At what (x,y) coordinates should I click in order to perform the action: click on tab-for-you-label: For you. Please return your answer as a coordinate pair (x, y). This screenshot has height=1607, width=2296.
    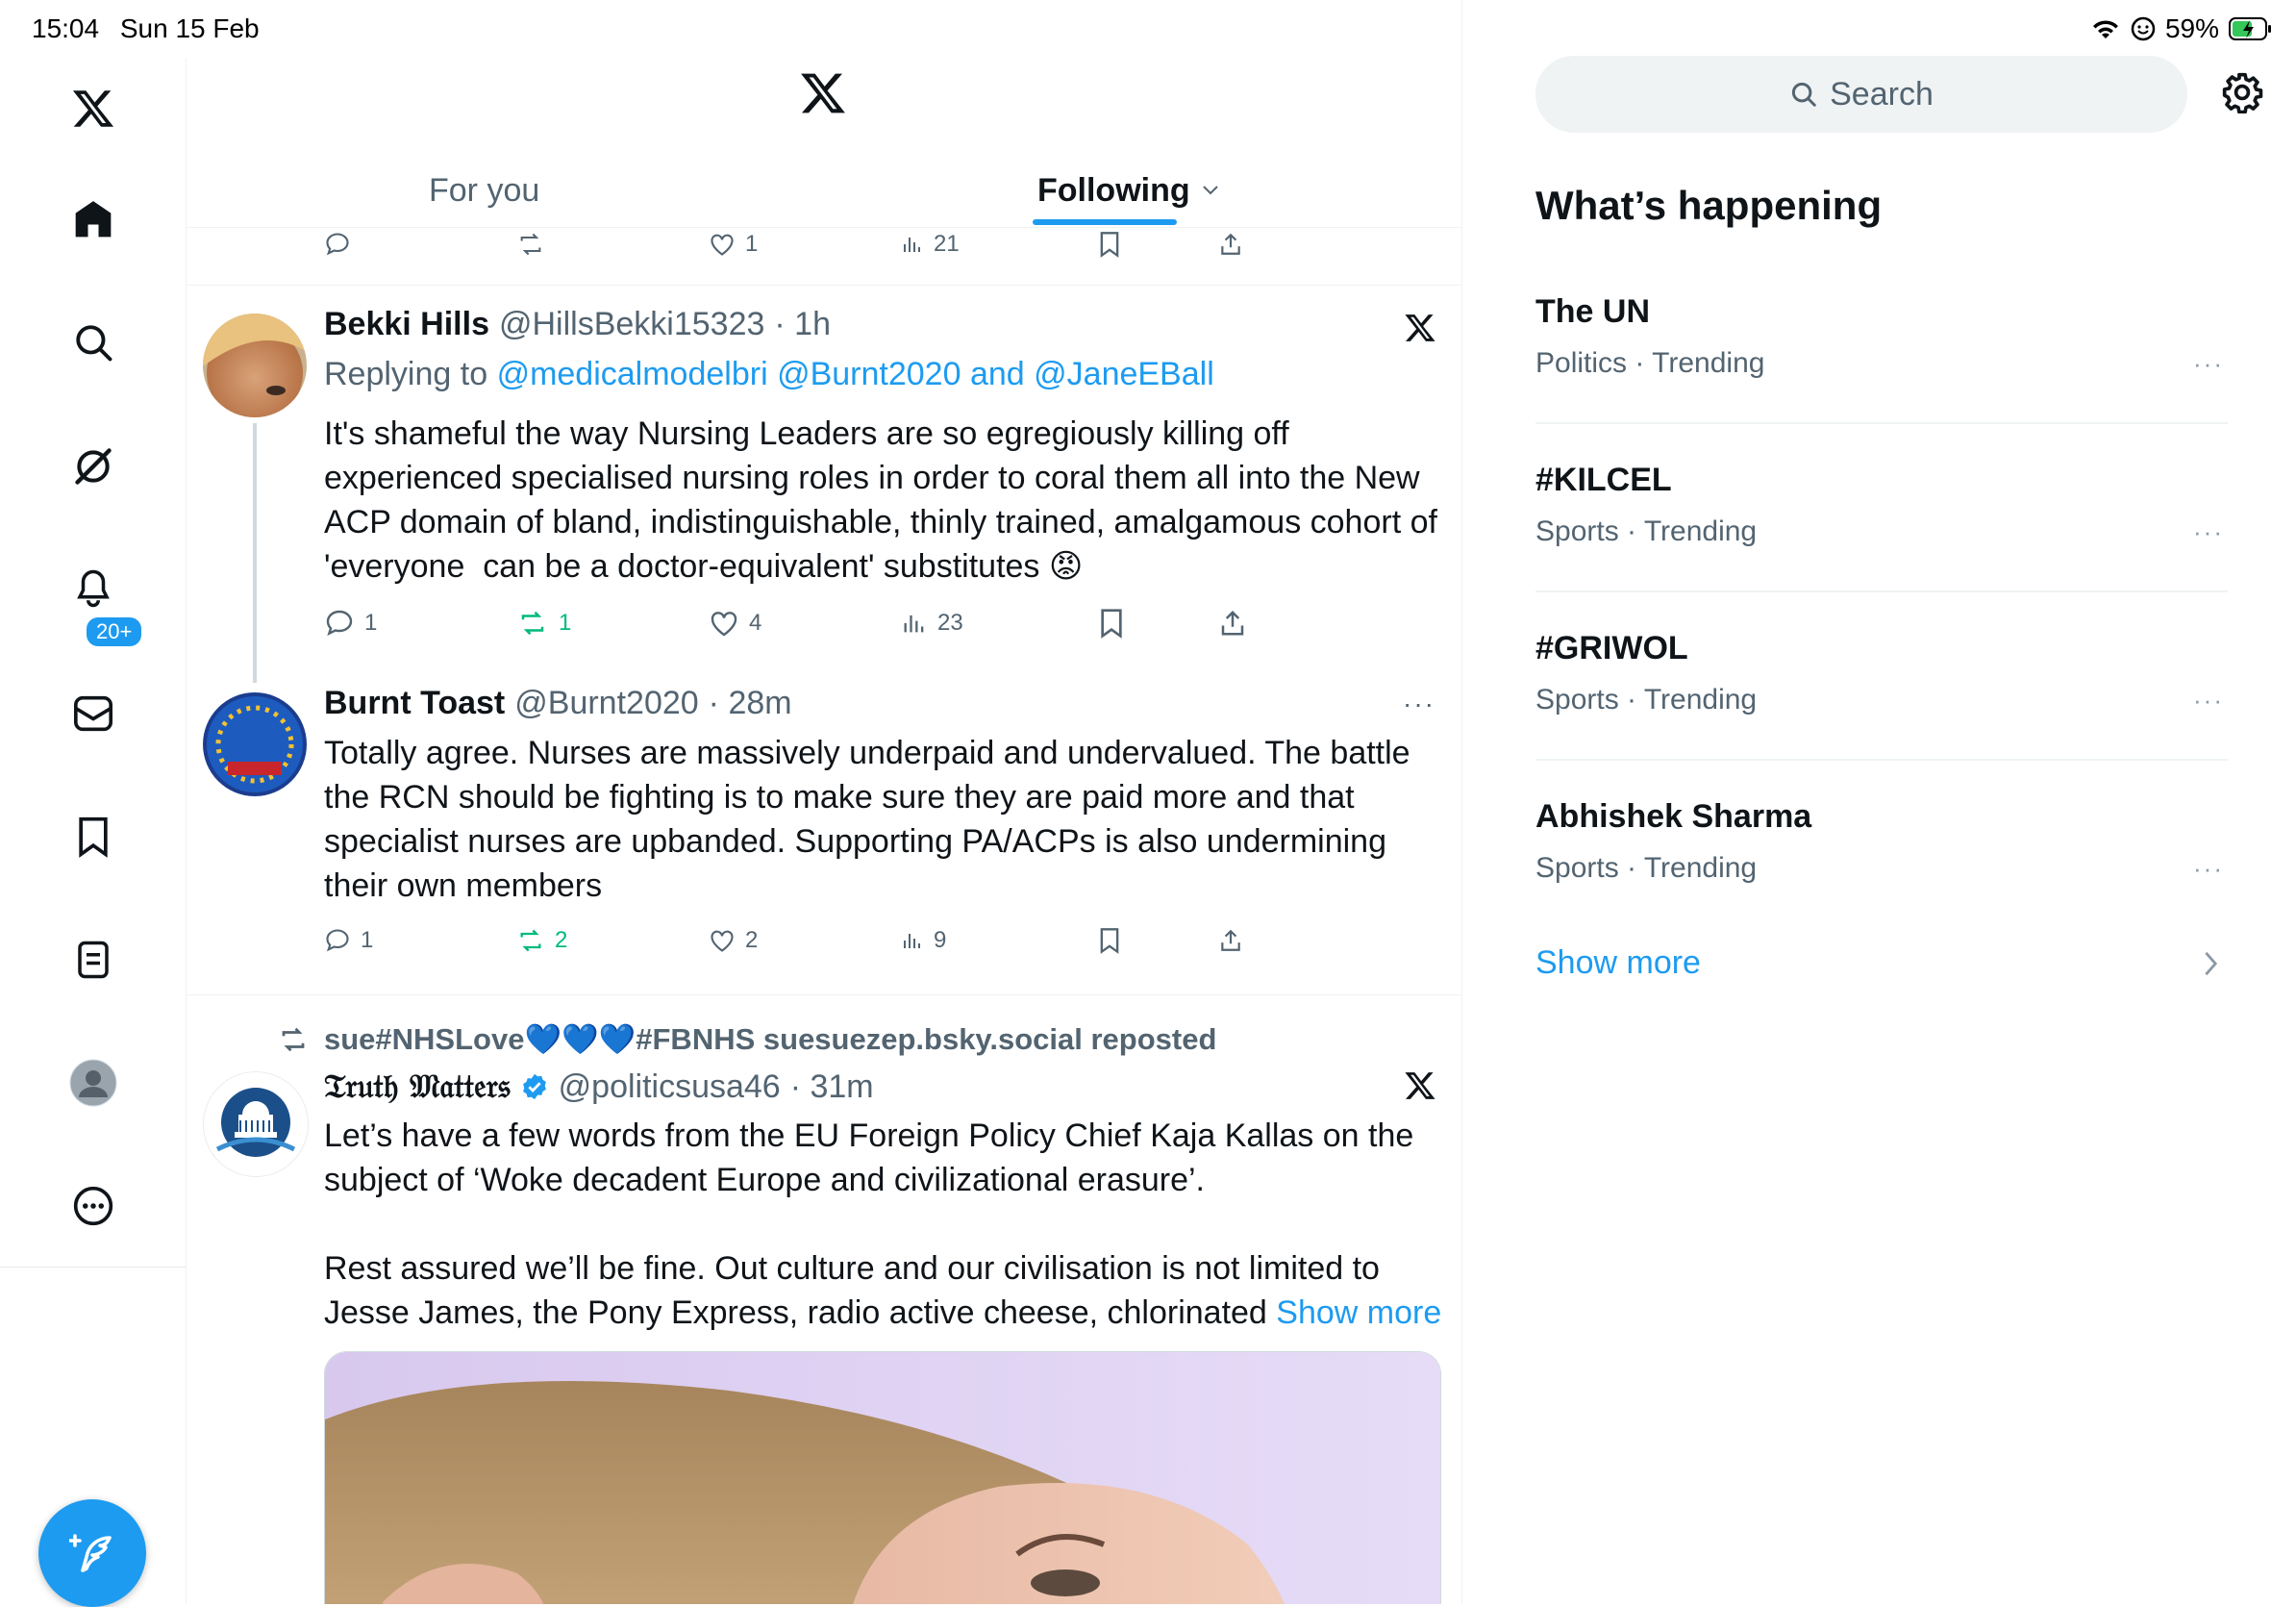
    Looking at the image, I should click on (484, 190).